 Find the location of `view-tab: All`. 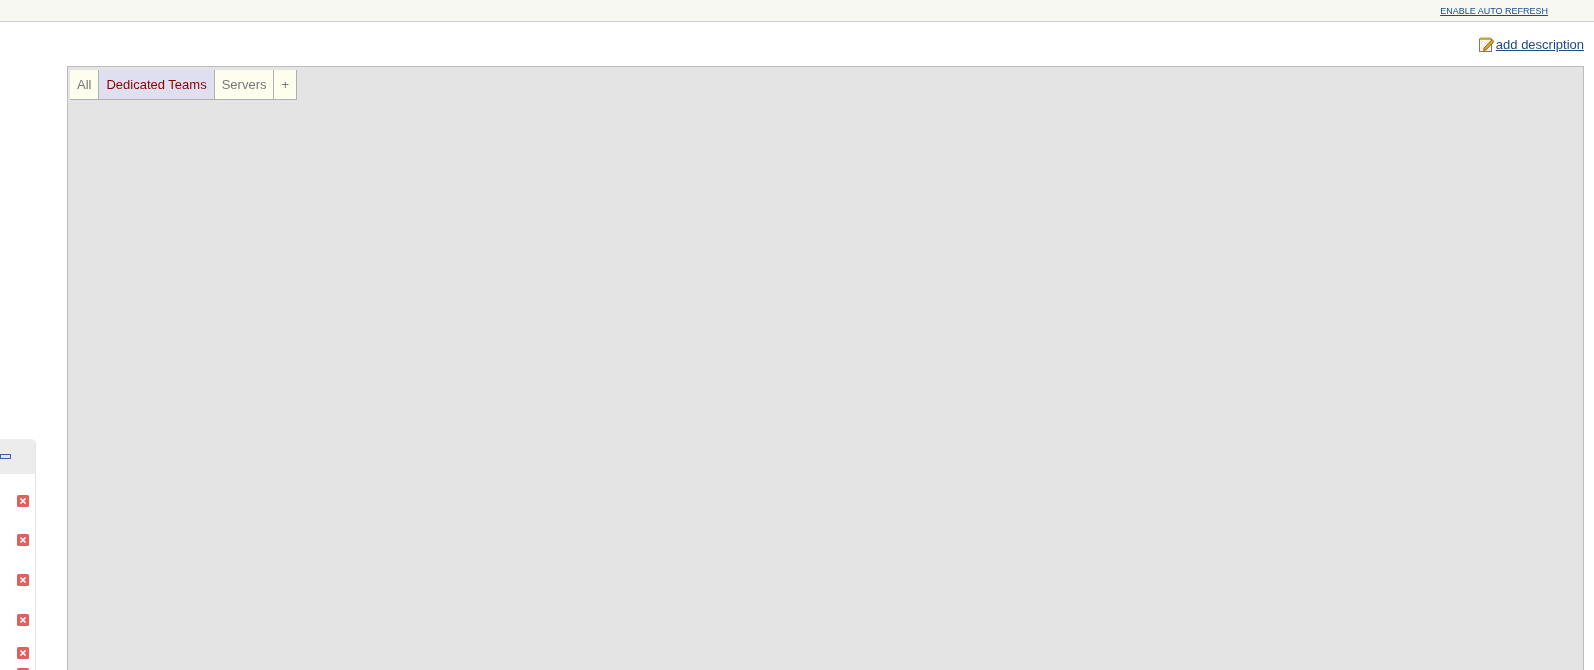

view-tab: All is located at coordinates (85, 85).